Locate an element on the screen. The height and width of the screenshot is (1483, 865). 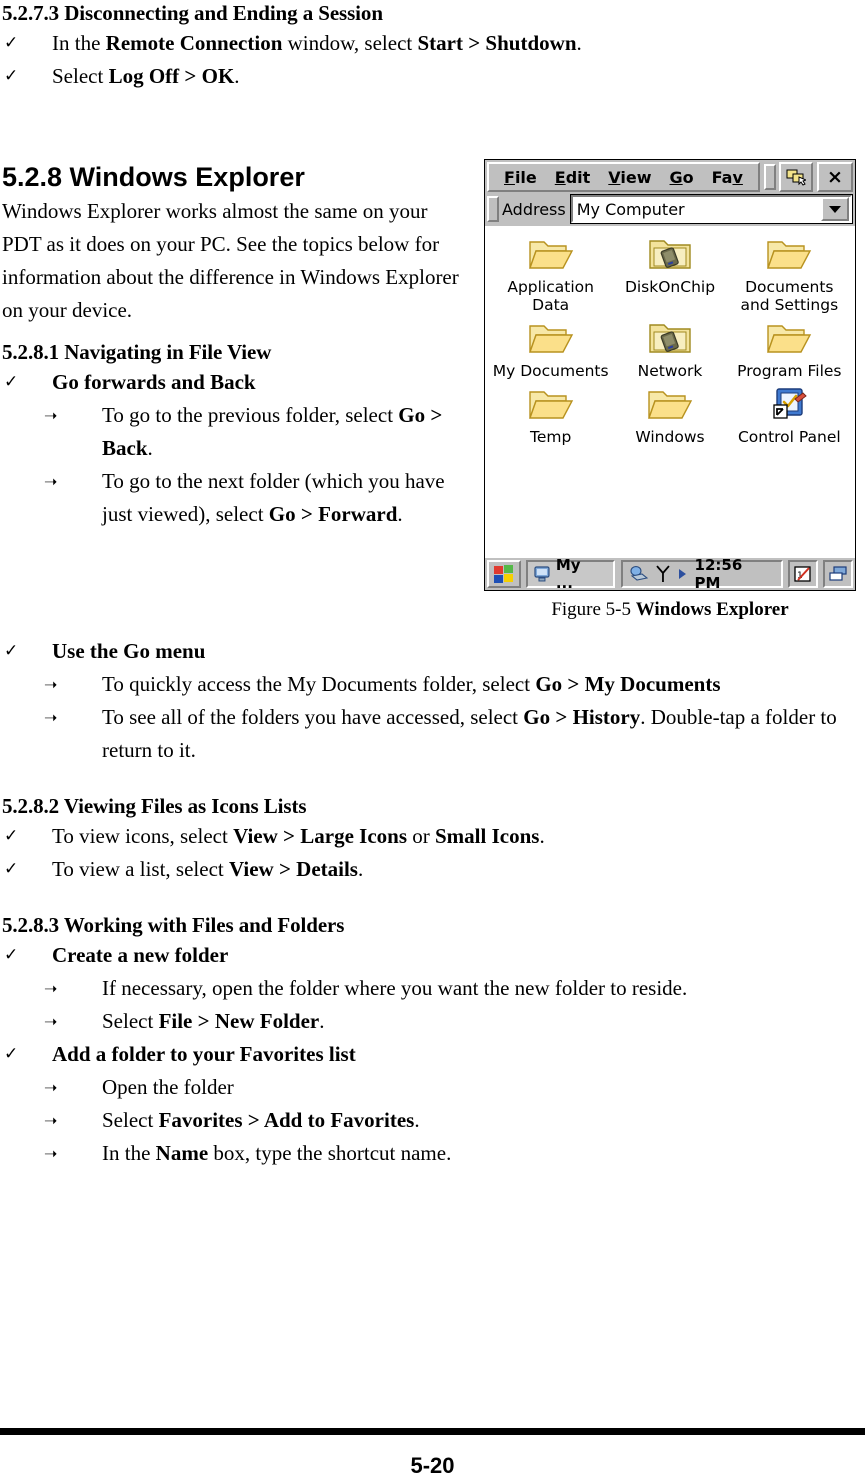
keyboard-pen-icon: 1 is located at coordinates (802, 574).